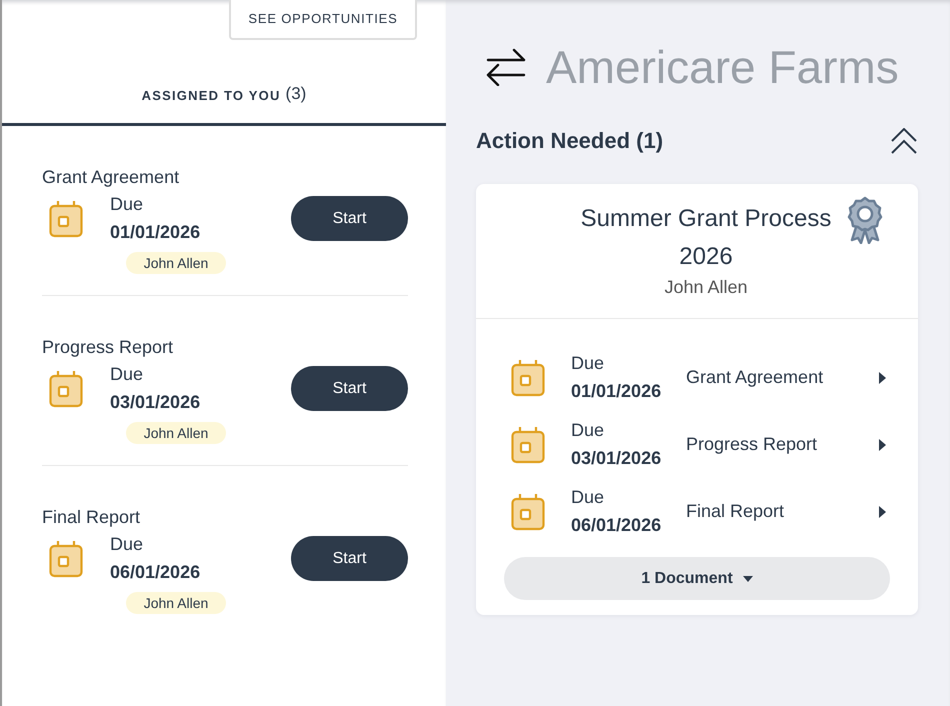 The width and height of the screenshot is (950, 706). I want to click on award-ribbon-icon, so click(865, 220).